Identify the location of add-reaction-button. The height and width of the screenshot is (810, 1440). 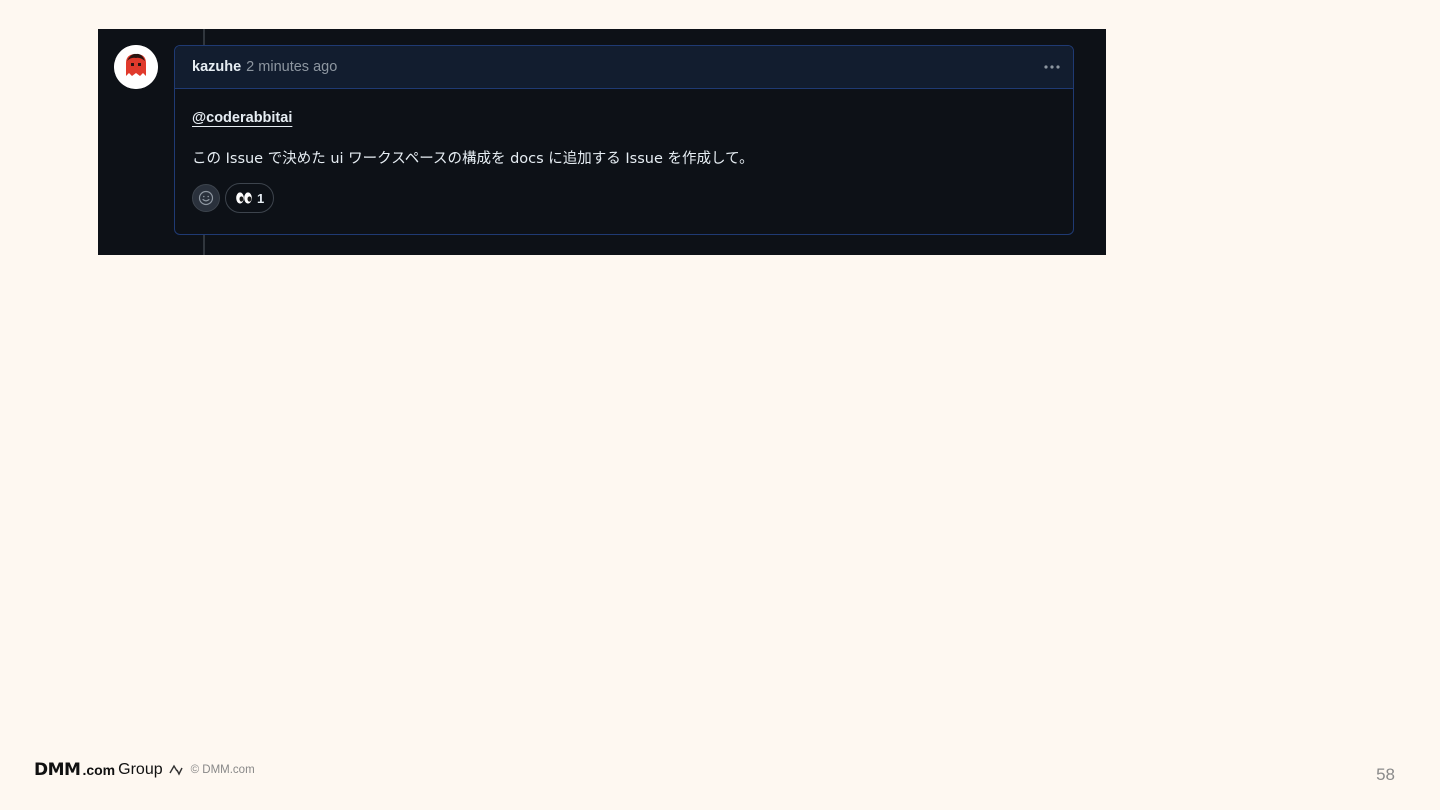
(206, 198).